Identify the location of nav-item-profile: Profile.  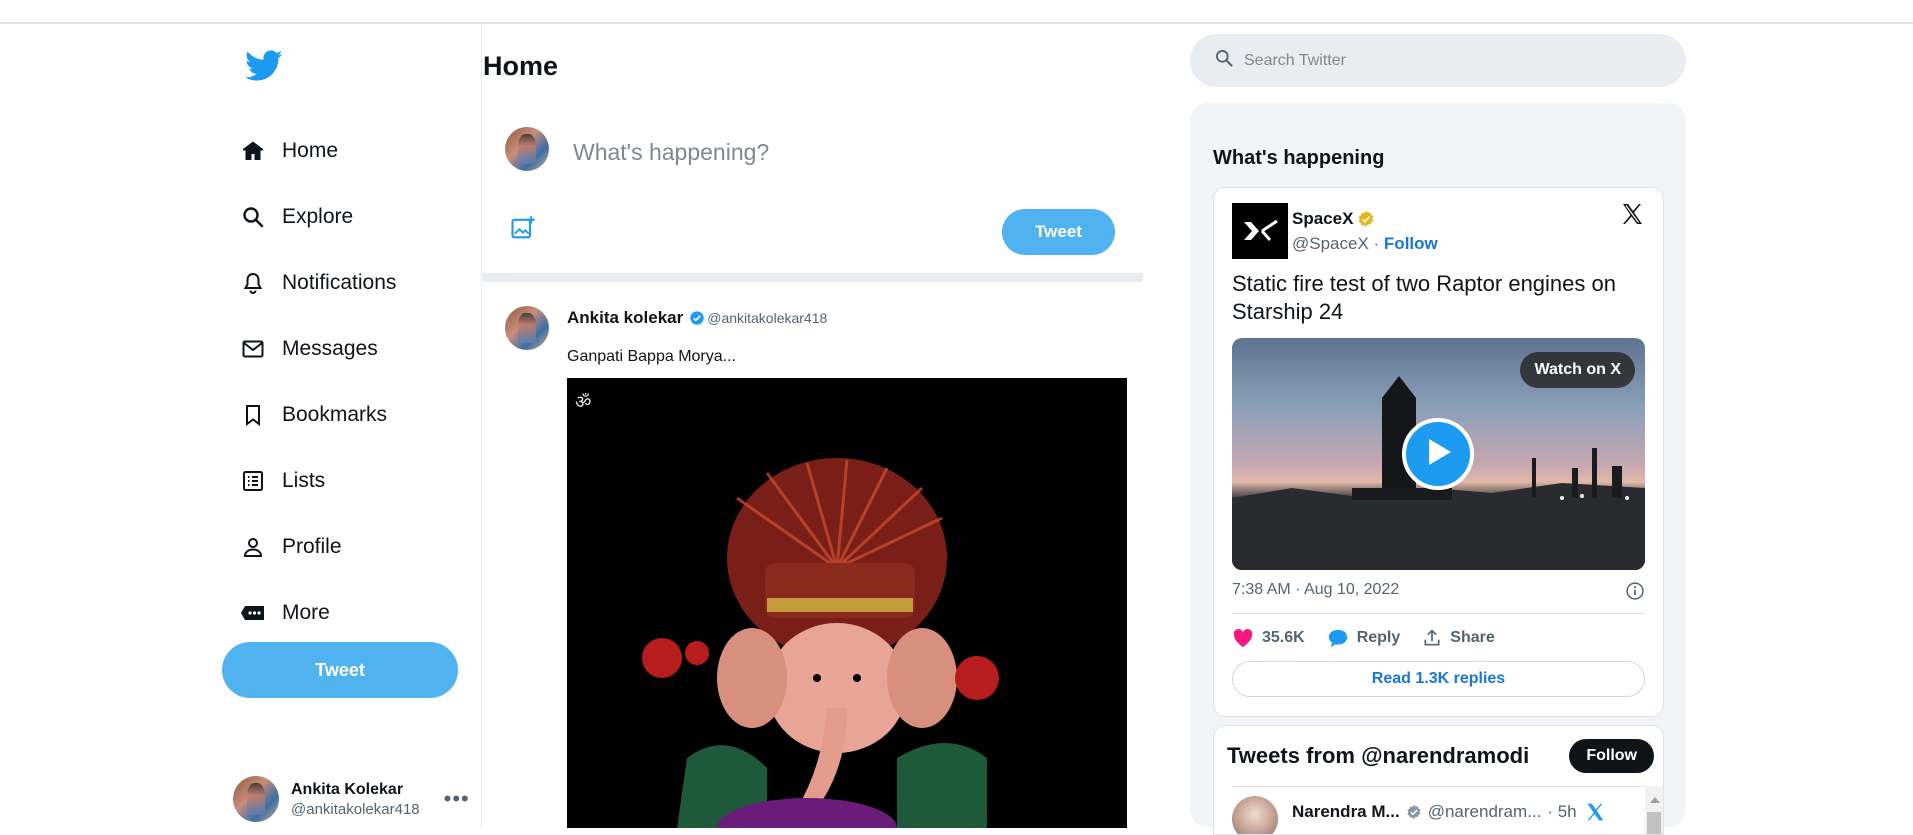
(318, 547).